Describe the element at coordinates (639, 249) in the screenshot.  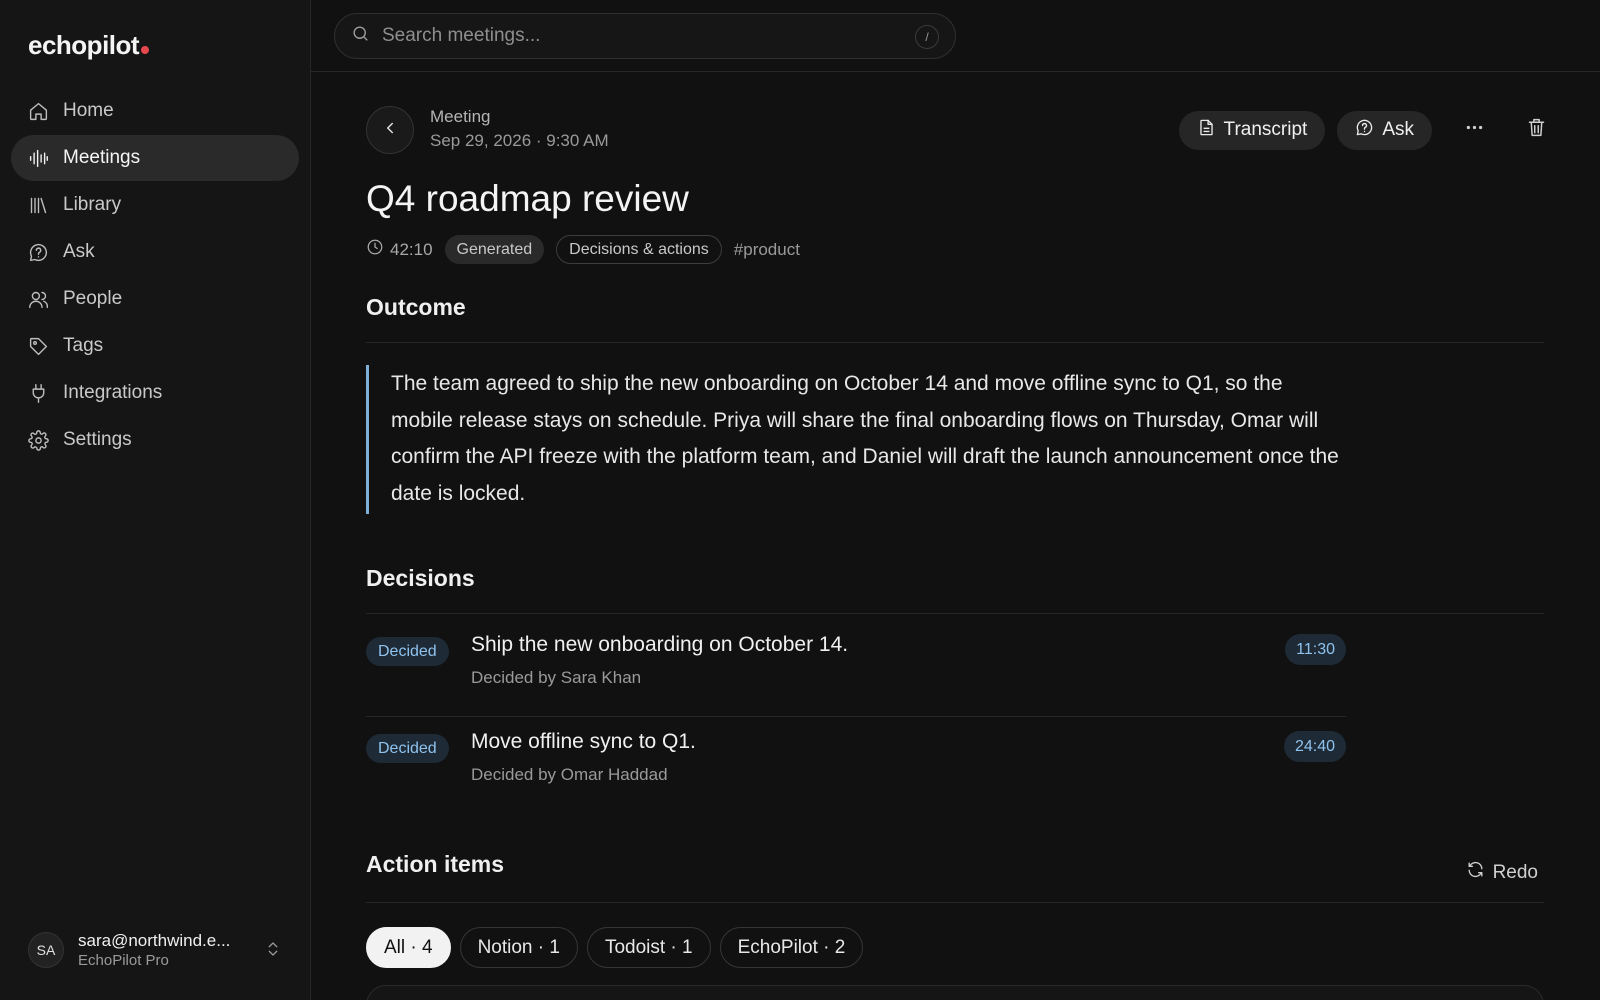
I see `template-badge: Decisions & actions` at that location.